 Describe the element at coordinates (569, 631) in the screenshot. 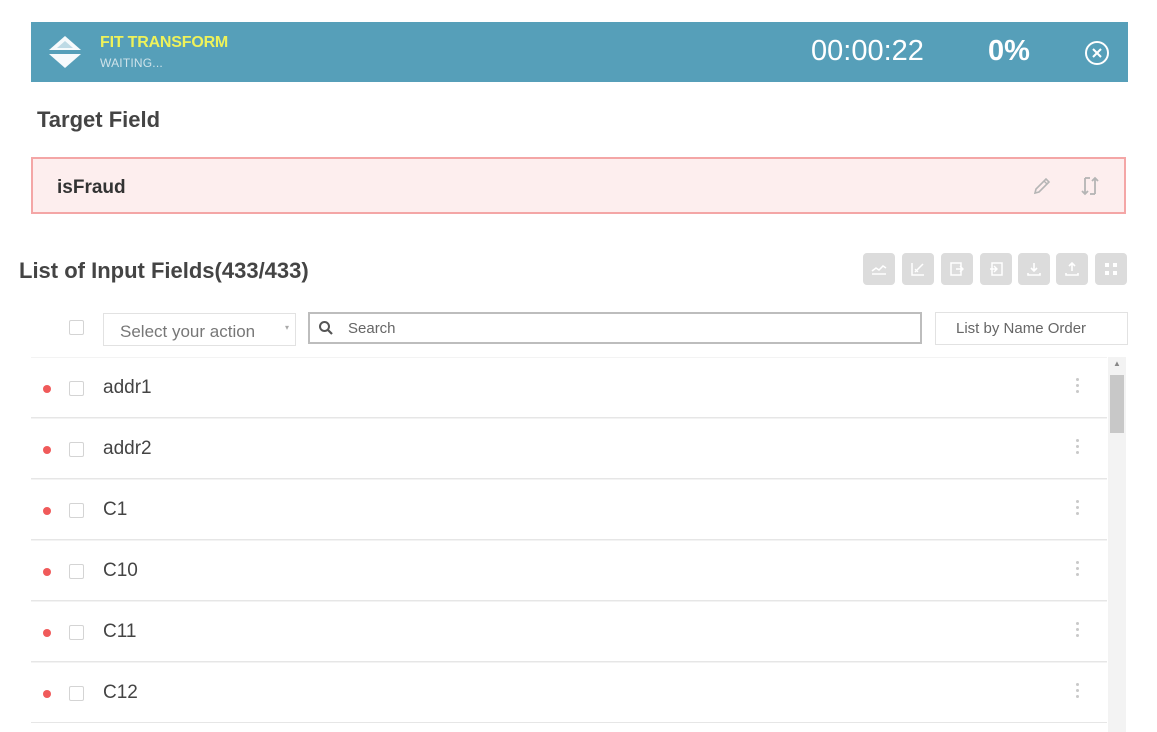

I see `list-item: C11` at that location.